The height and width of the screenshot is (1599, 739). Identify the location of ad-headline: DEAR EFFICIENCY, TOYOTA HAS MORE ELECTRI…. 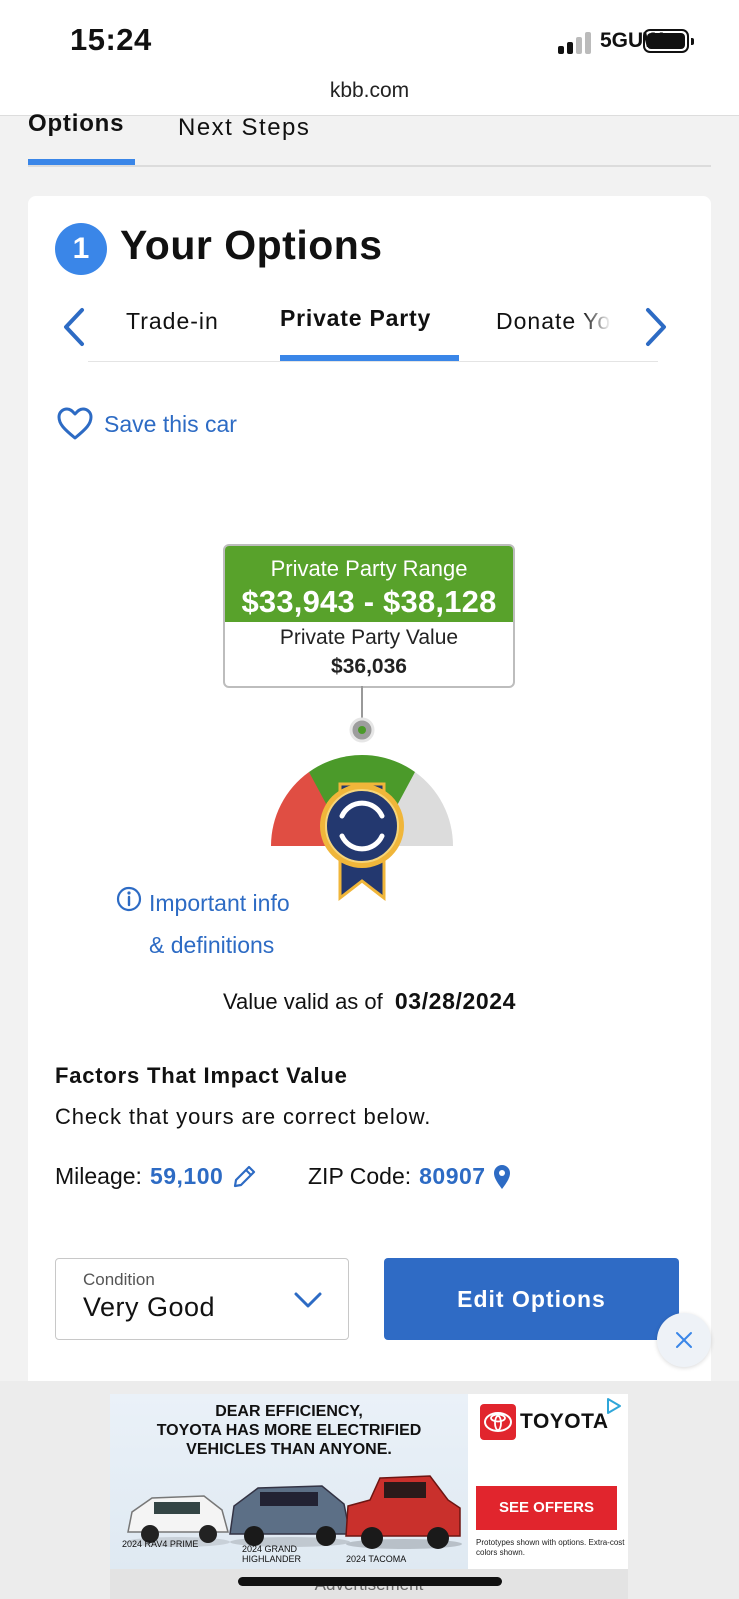
(289, 1430).